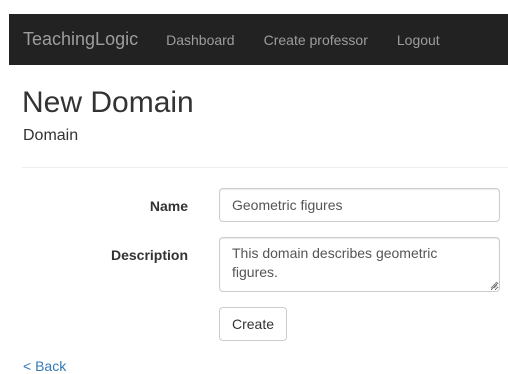  What do you see at coordinates (51, 135) in the screenshot?
I see `page-subtitle: Domain` at bounding box center [51, 135].